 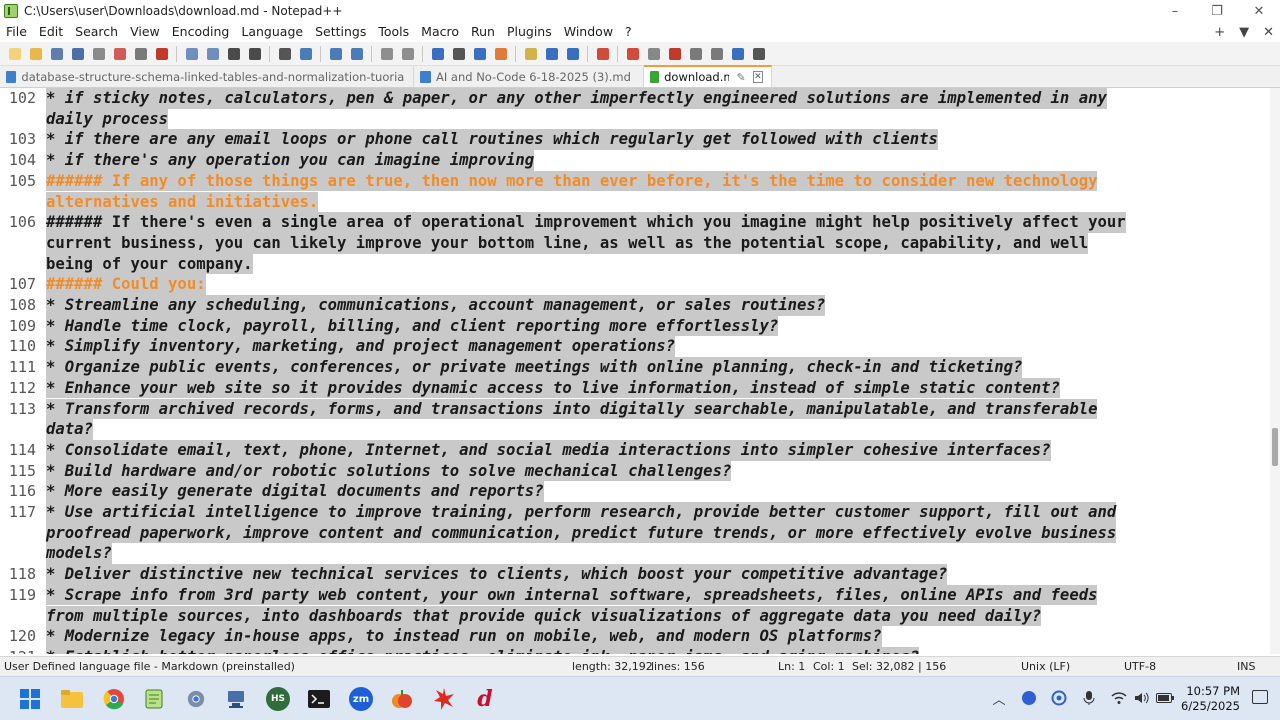 I want to click on code-line: daily process, so click(x=107, y=119).